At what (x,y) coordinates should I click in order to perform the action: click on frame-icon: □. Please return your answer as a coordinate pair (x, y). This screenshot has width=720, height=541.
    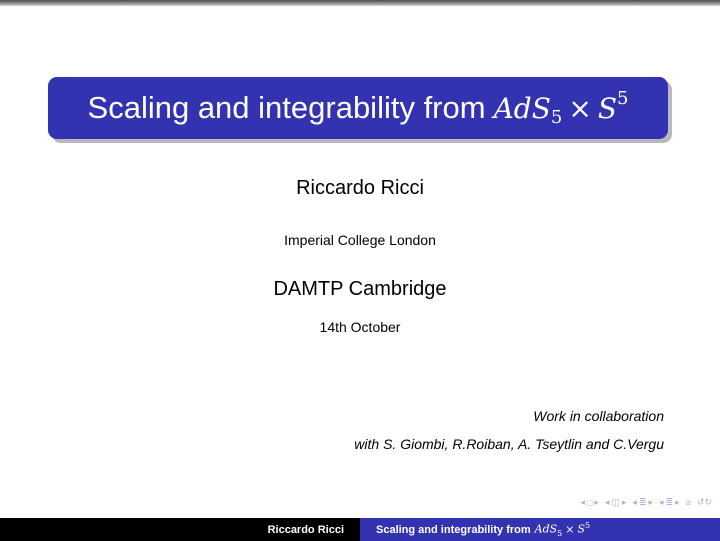
    Looking at the image, I should click on (589, 503).